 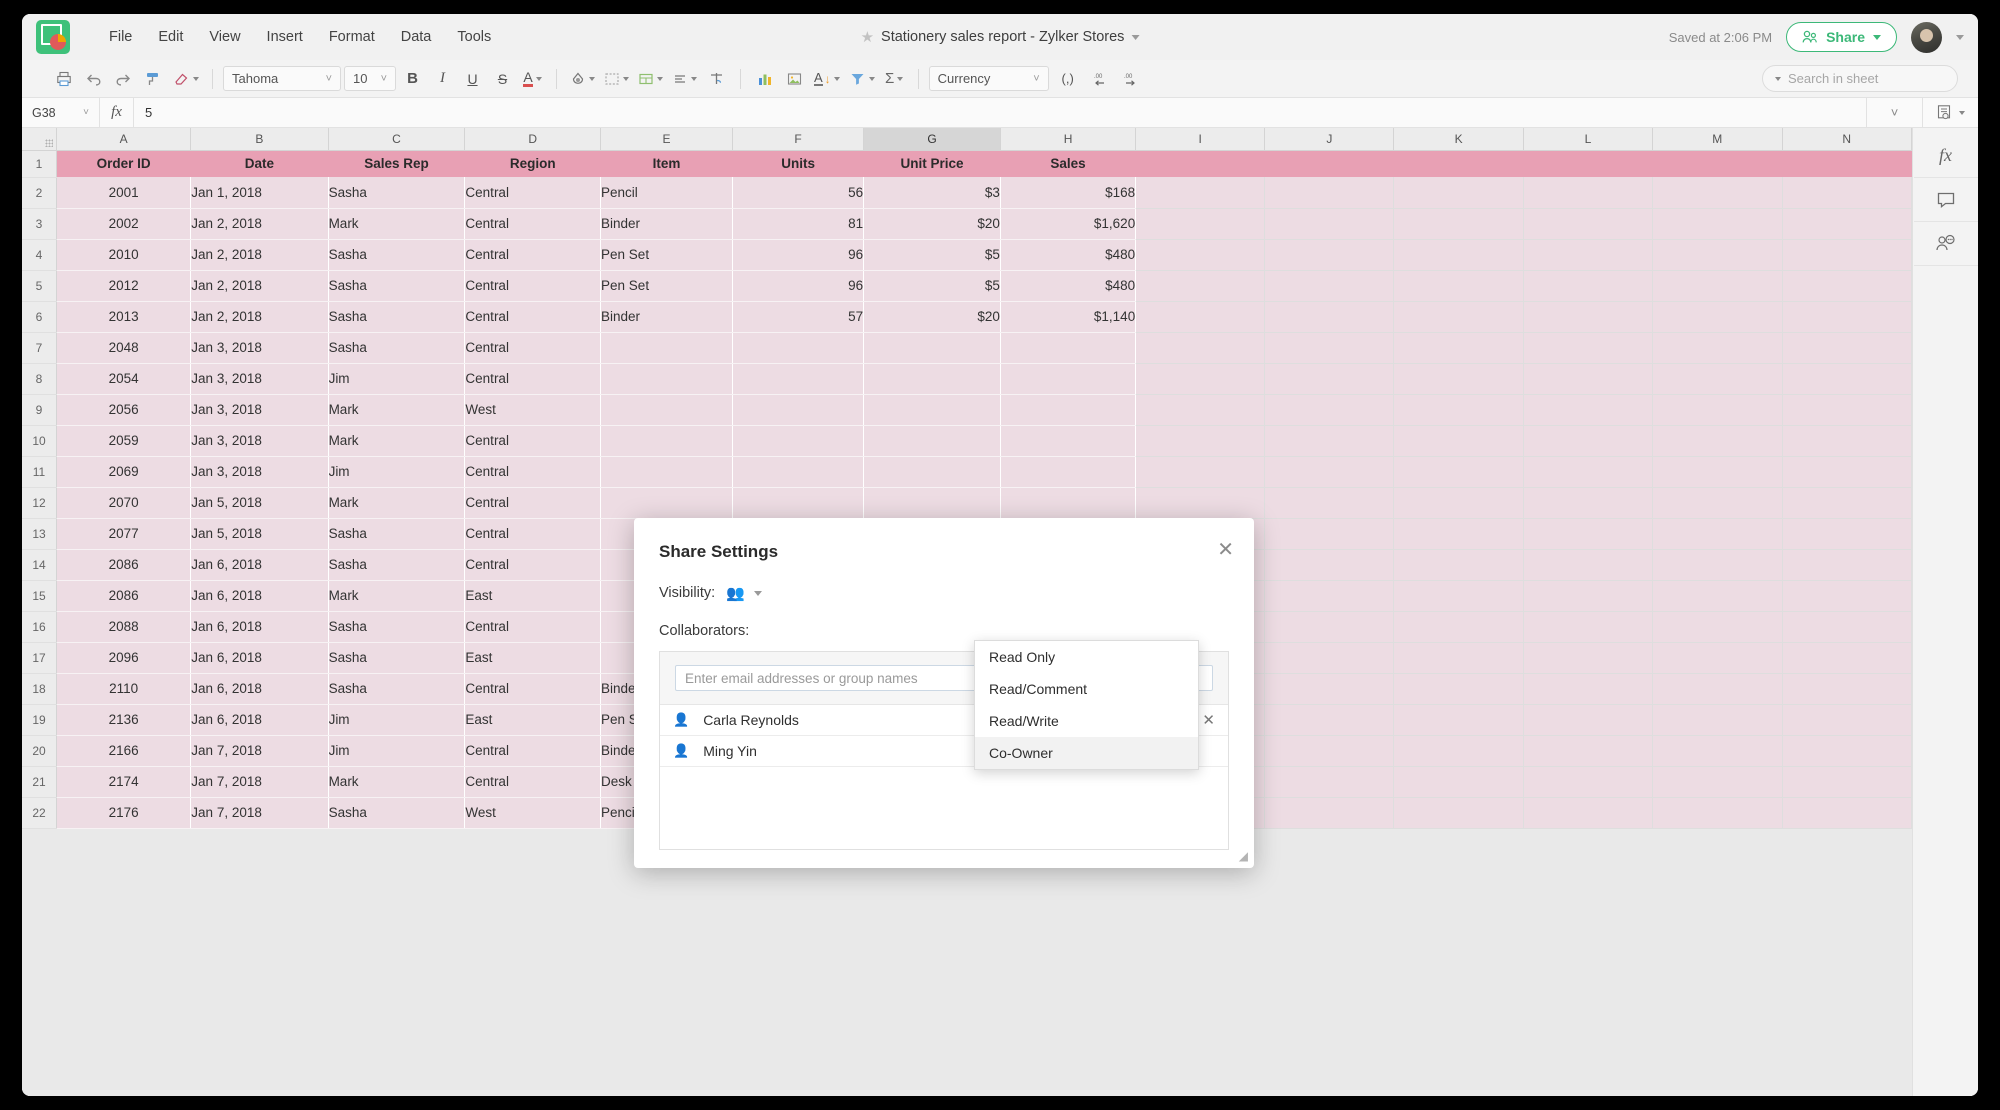 I want to click on account-chevron-down-icon, so click(x=1960, y=37).